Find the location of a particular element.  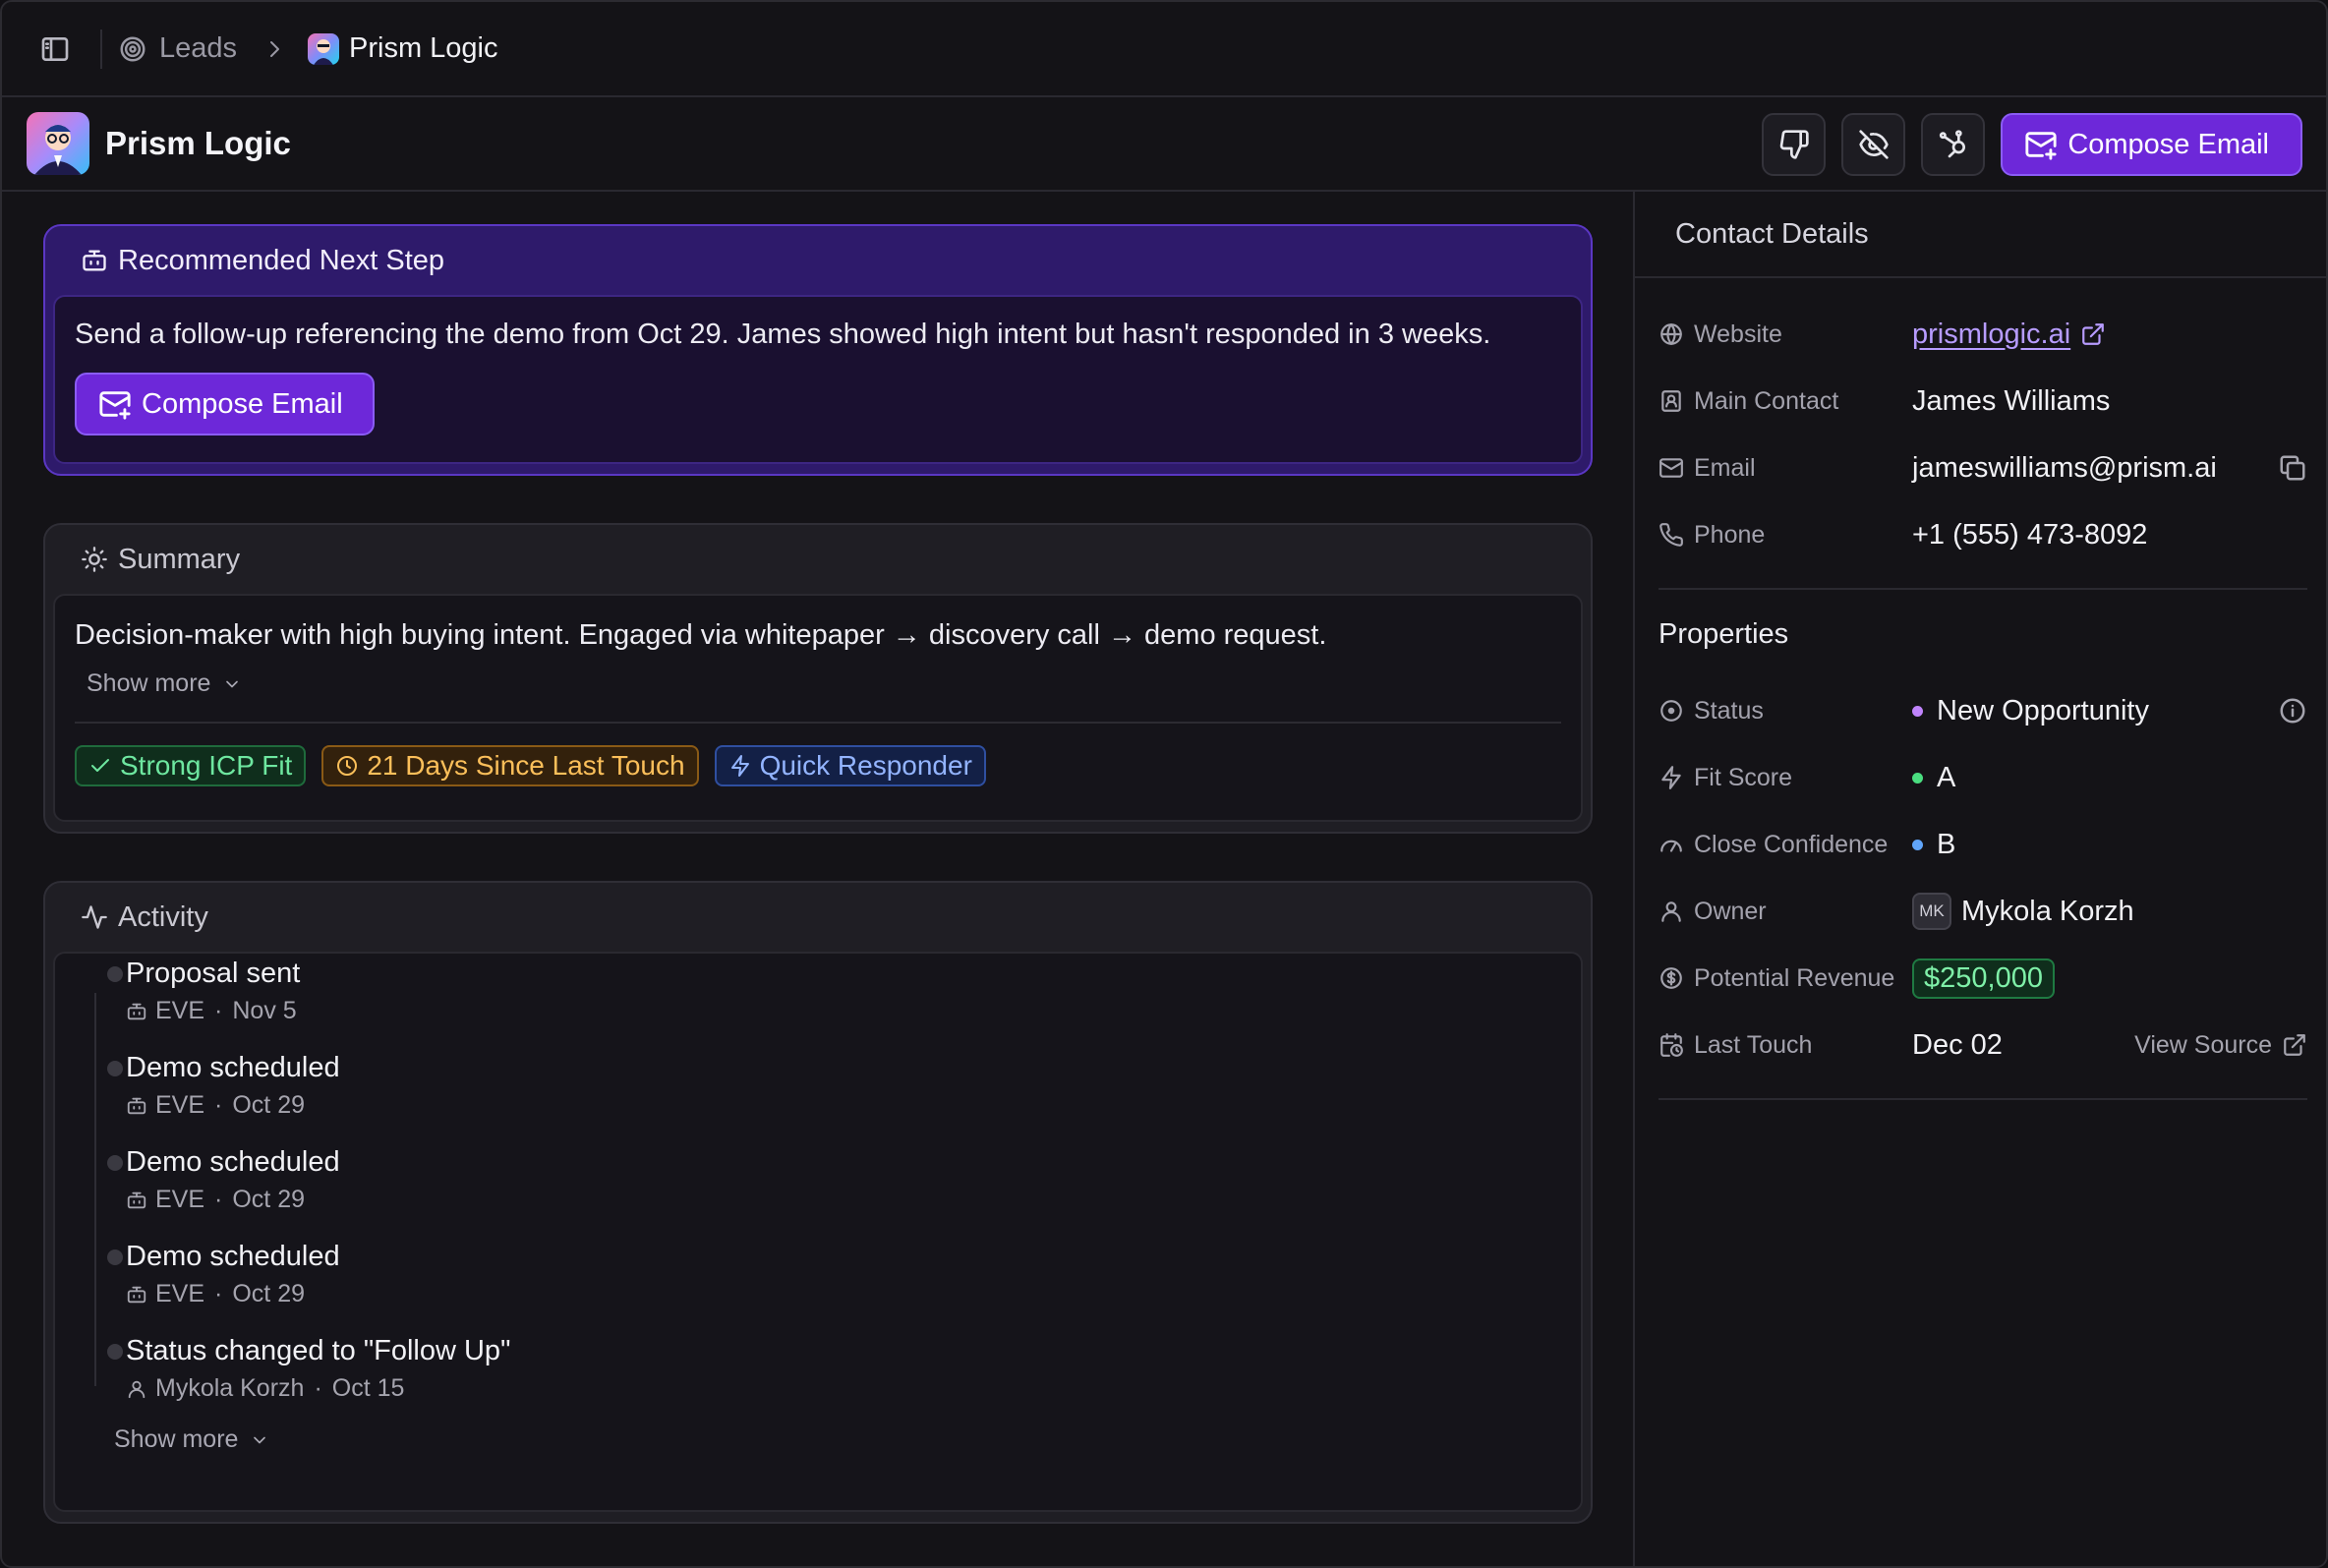

sidebar-toggle-icon is located at coordinates (55, 49).